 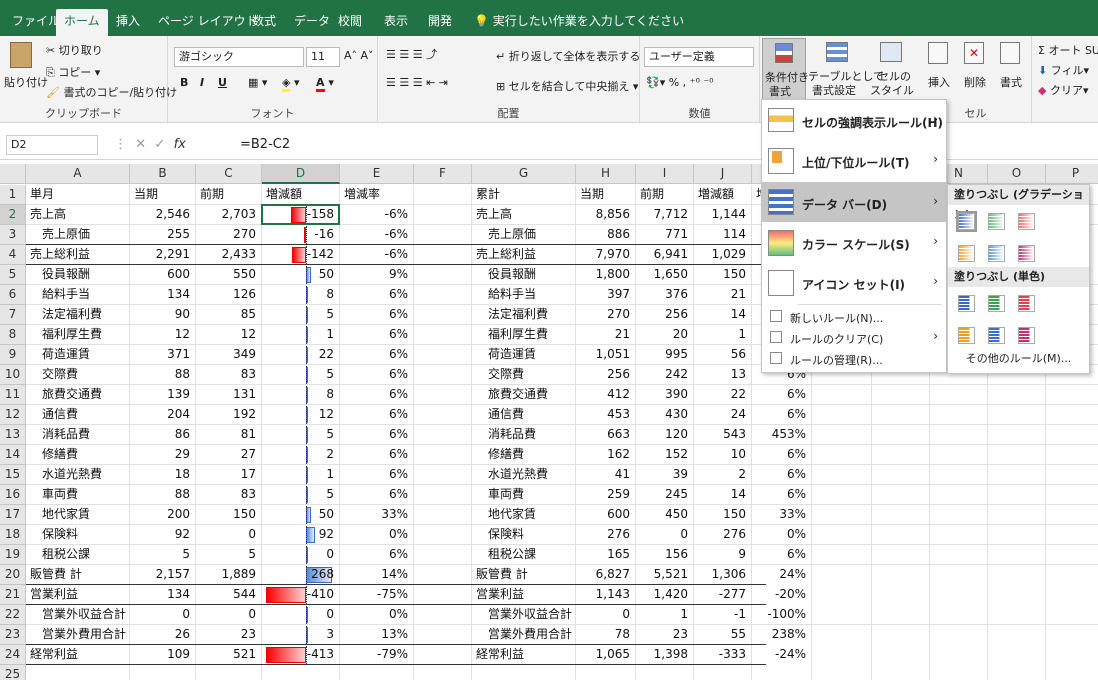 I want to click on table-cell: 販管費 計, so click(x=78, y=575).